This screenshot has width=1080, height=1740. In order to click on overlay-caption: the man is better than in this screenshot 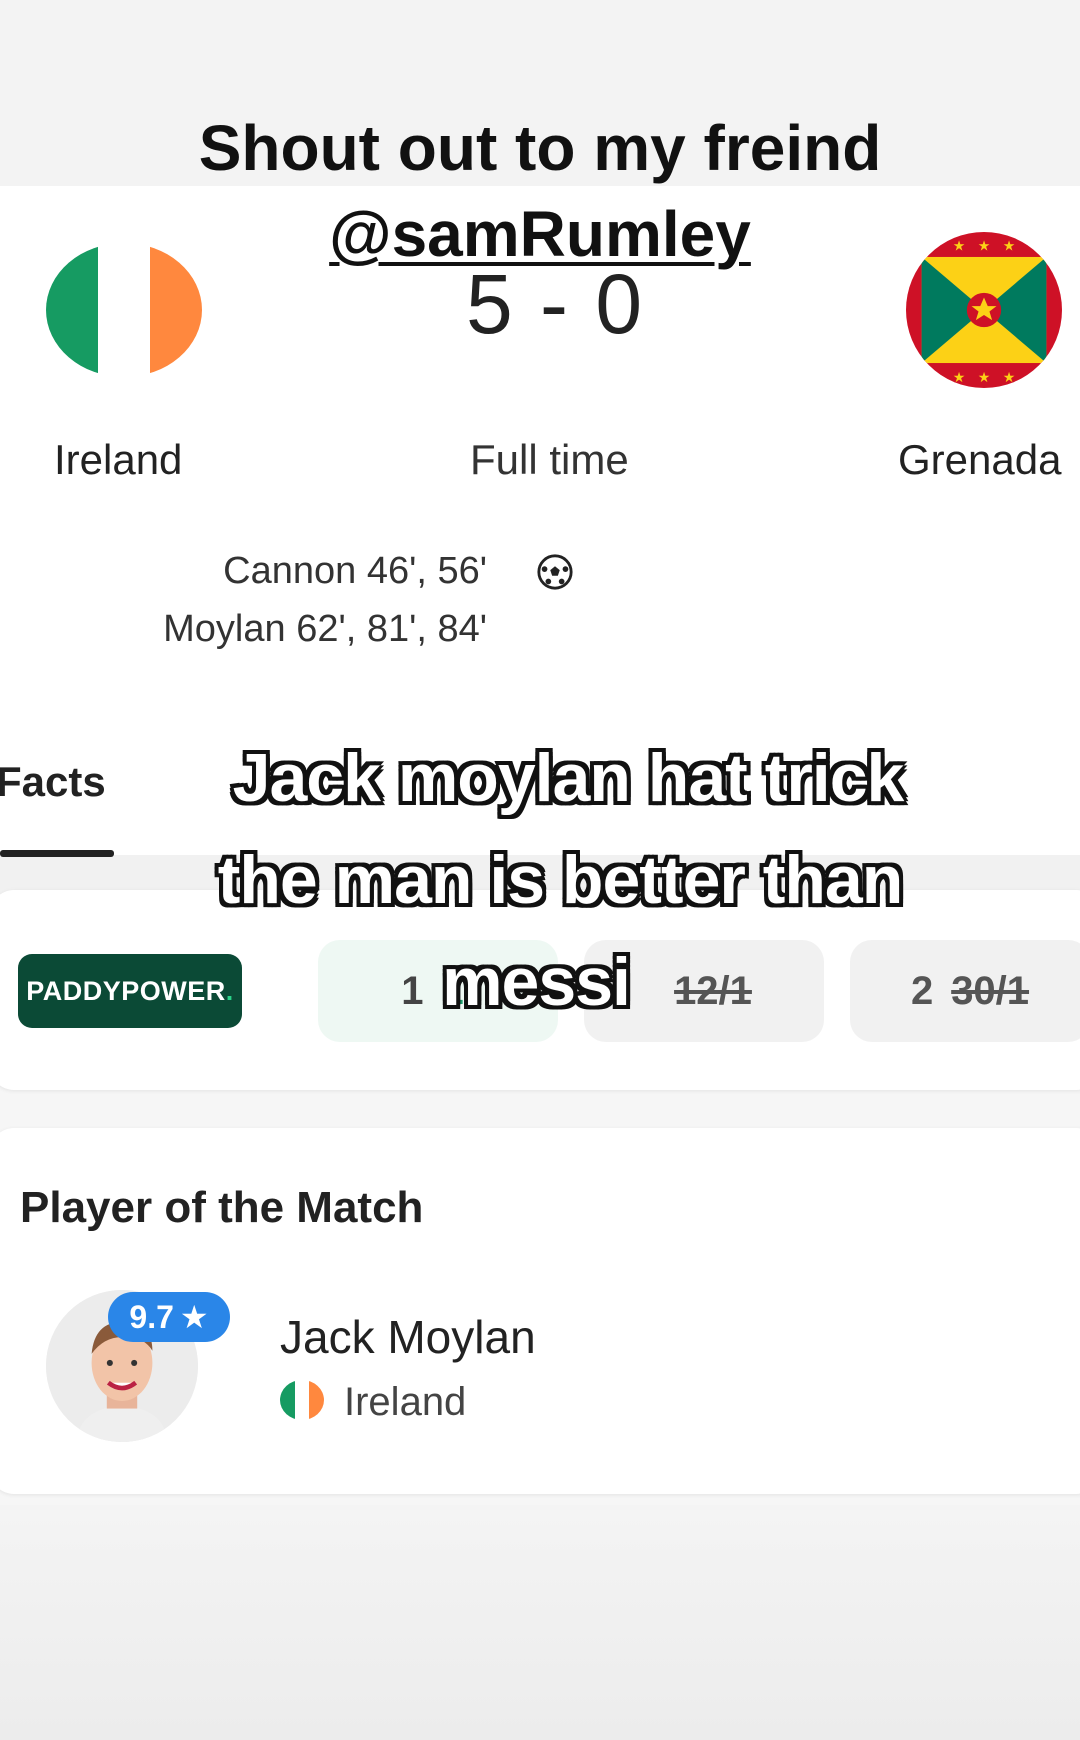, I will do `click(560, 880)`.